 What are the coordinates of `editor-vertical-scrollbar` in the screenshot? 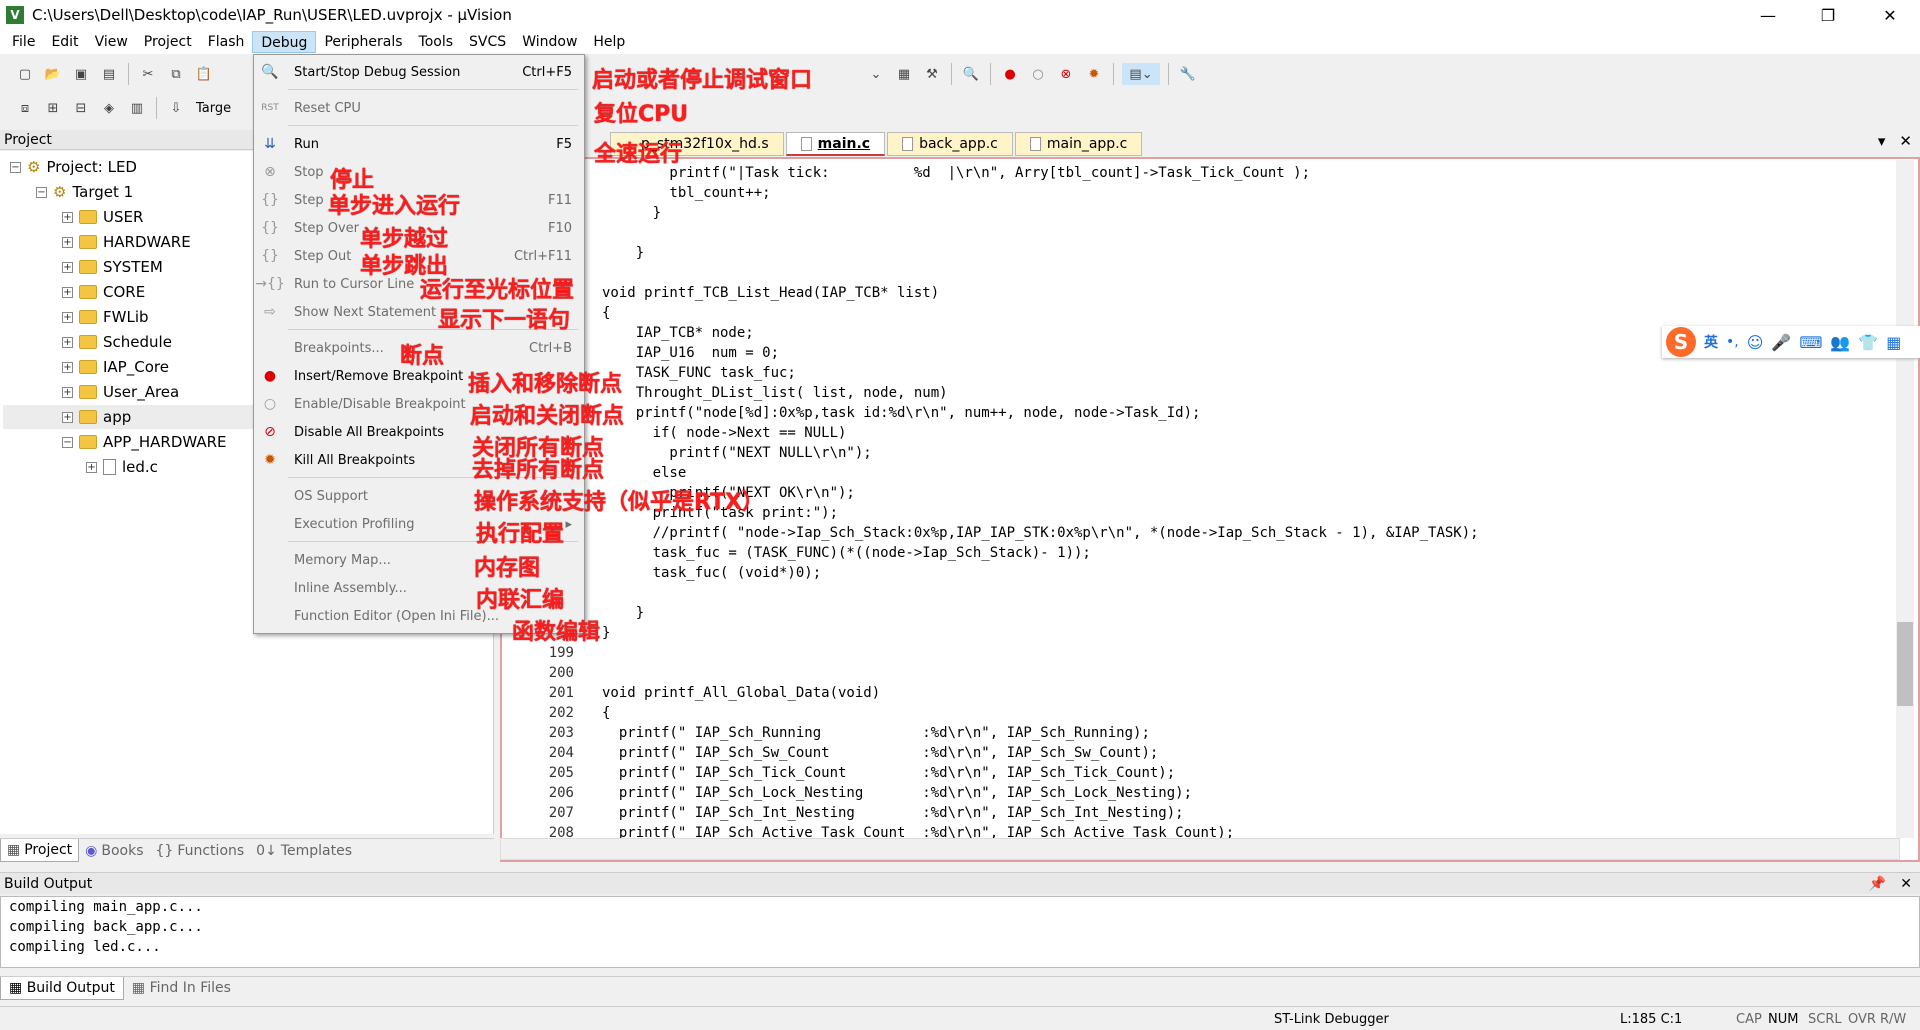 It's located at (1905, 499).